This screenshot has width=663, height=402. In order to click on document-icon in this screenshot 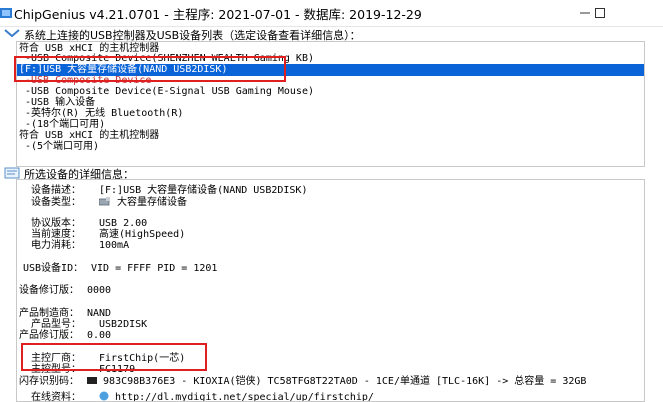, I will do `click(12, 173)`.